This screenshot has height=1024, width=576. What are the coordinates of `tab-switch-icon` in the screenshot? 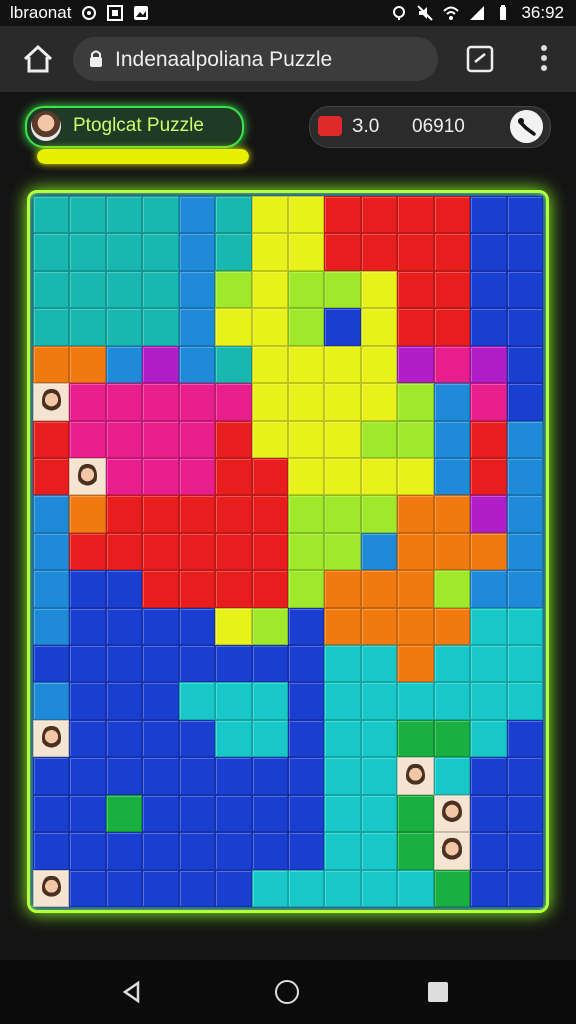 It's located at (480, 58).